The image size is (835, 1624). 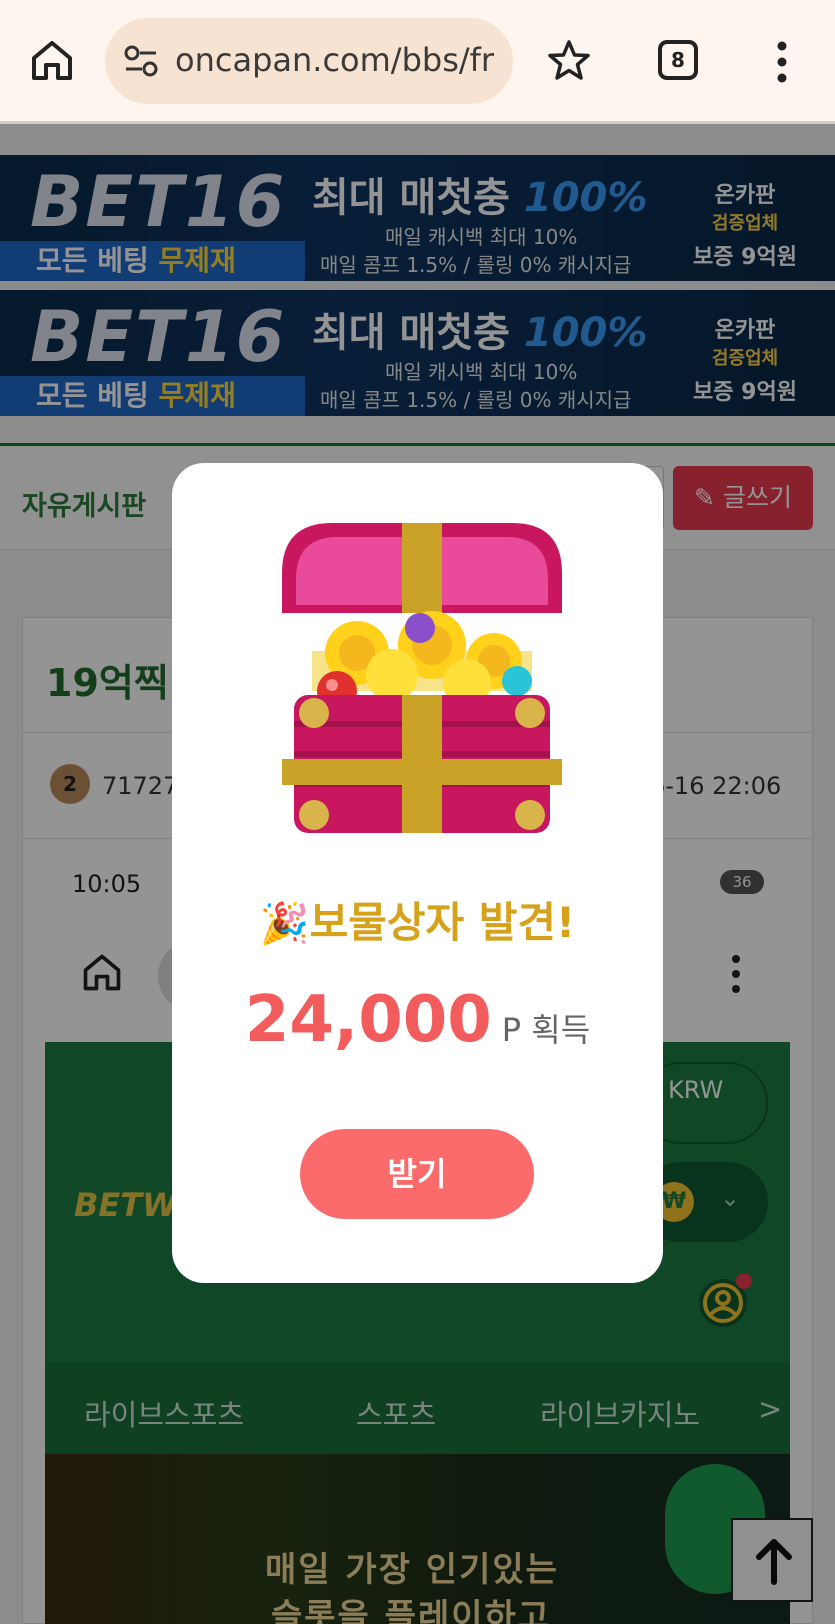 What do you see at coordinates (284, 924) in the screenshot?
I see `party-popper-icon: 🎉` at bounding box center [284, 924].